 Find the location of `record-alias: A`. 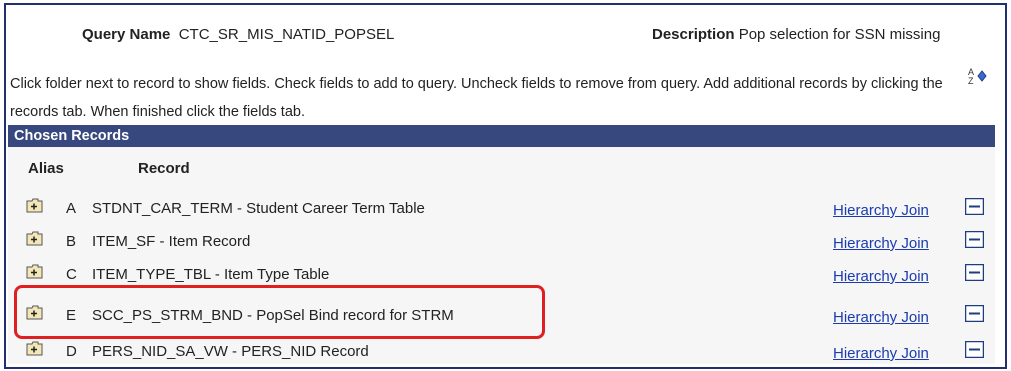

record-alias: A is located at coordinates (71, 208).